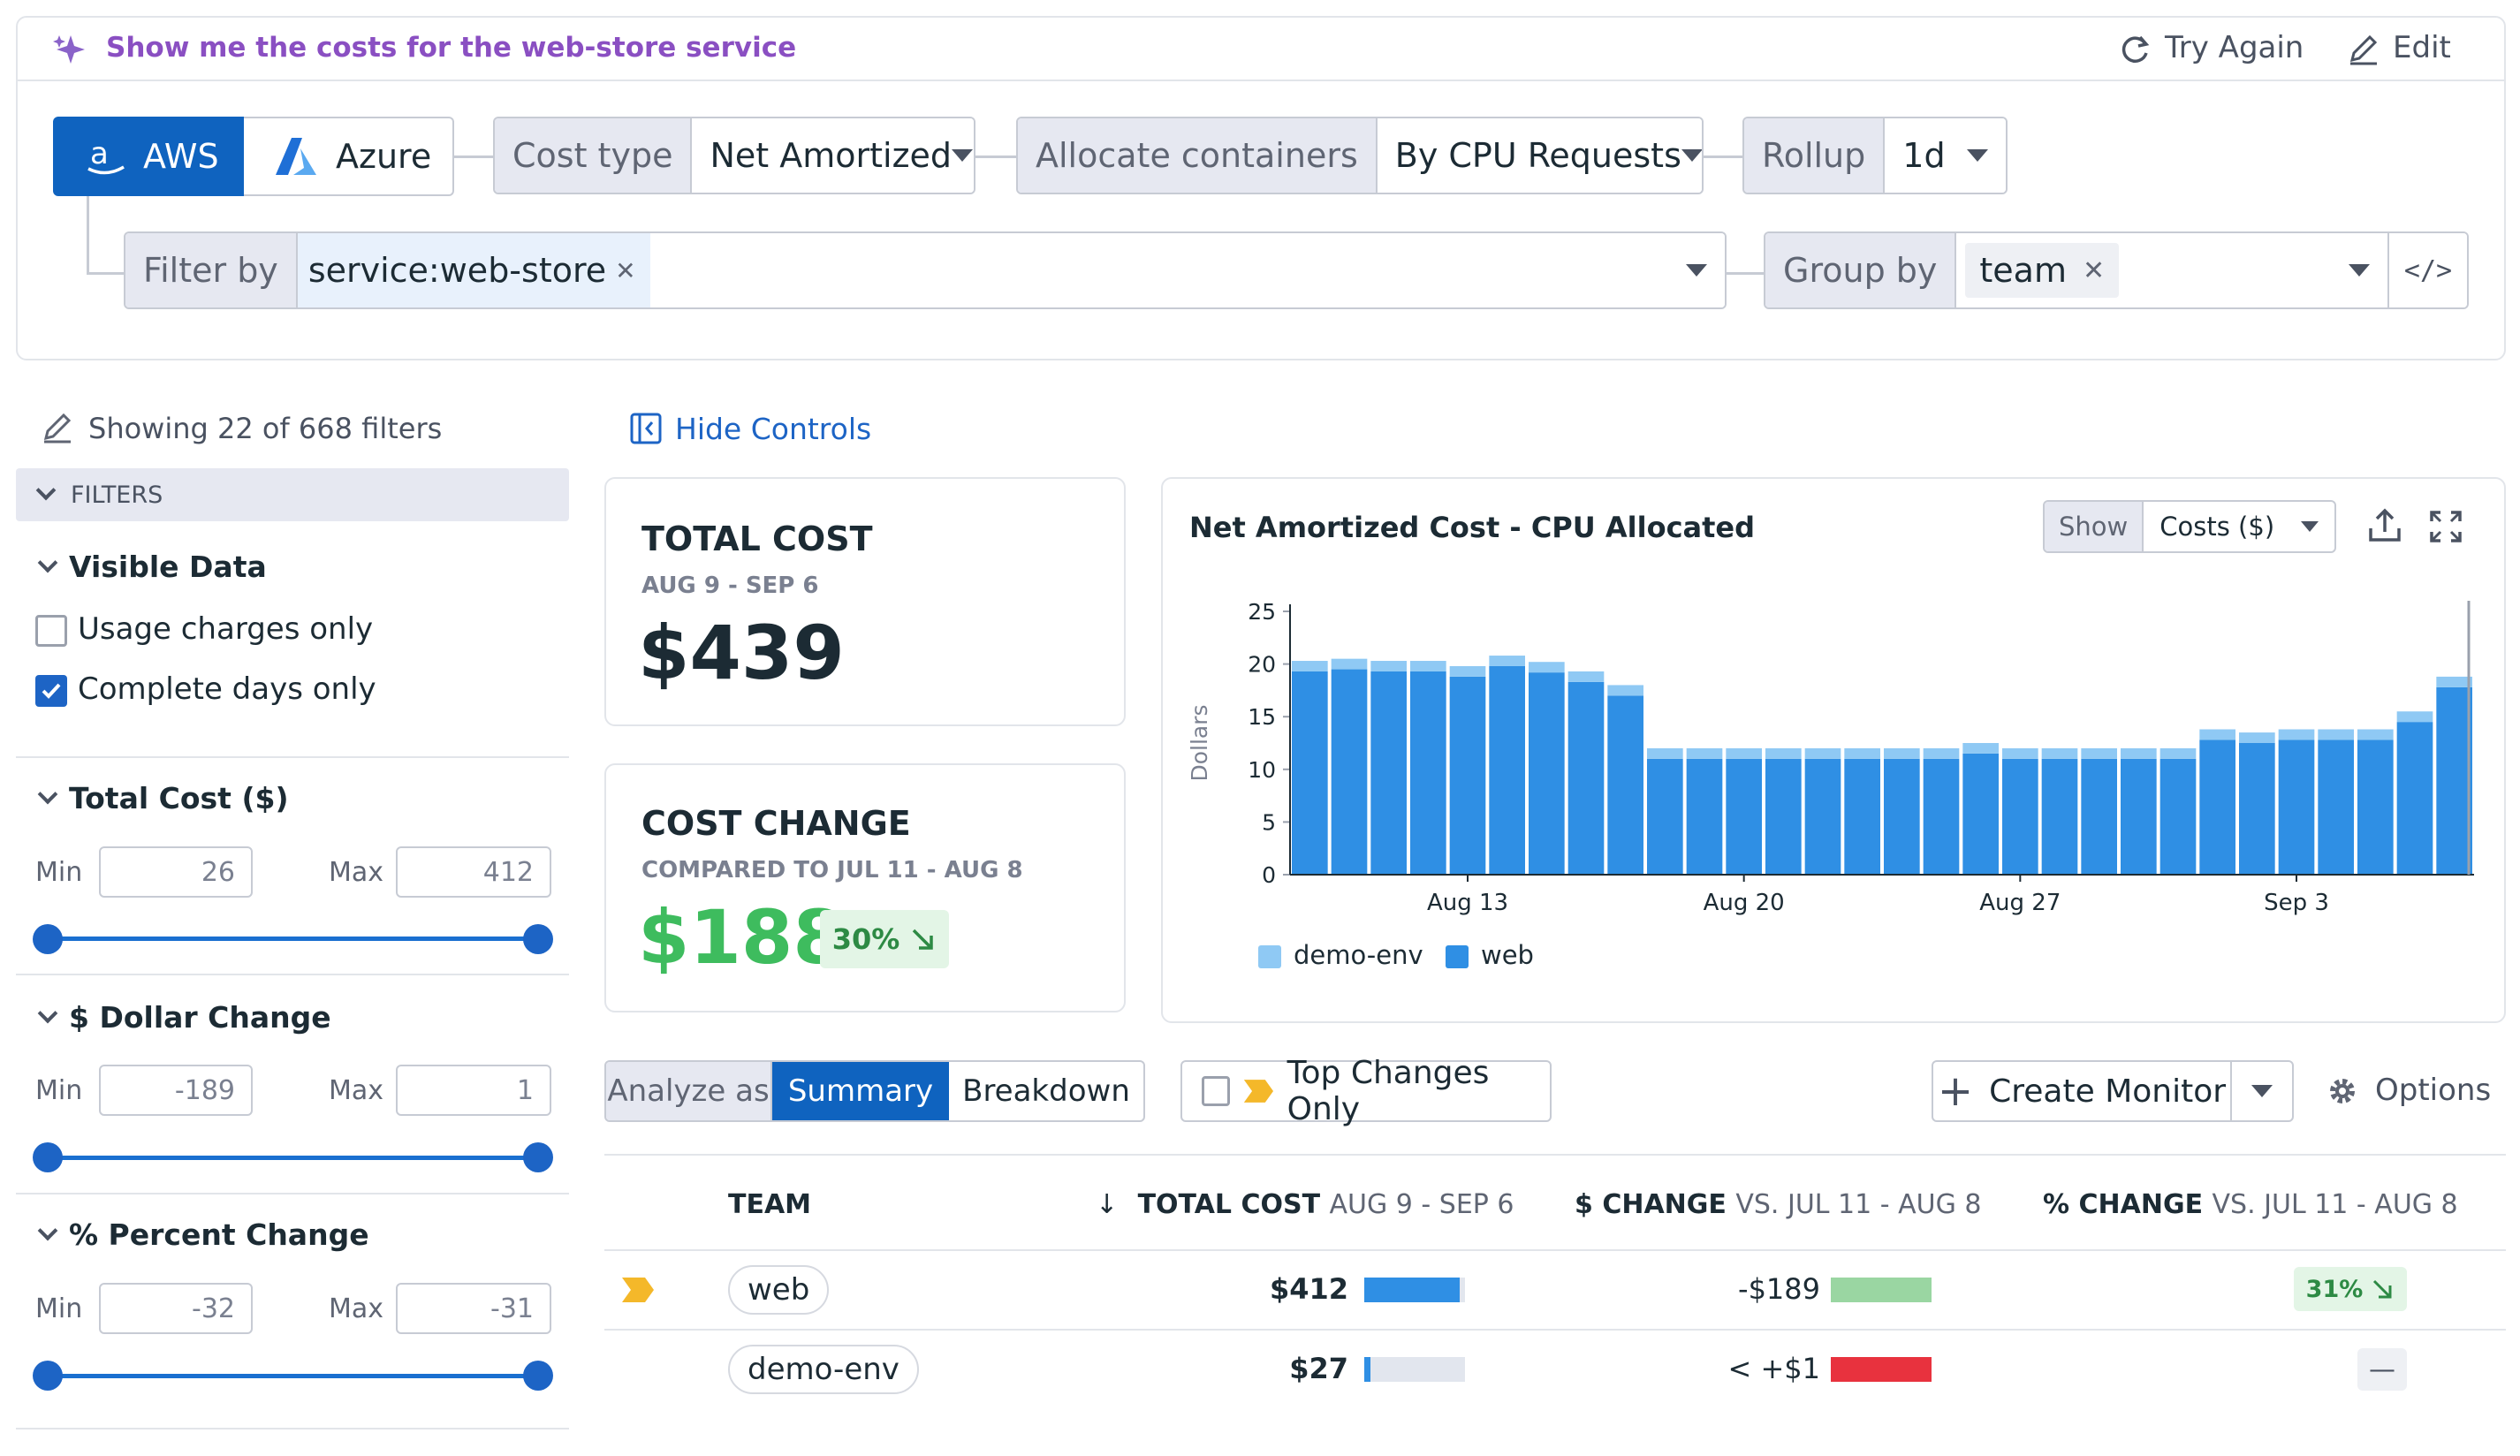 The image size is (2520, 1456). What do you see at coordinates (48, 1376) in the screenshot?
I see `percent-change-slider-min-handle` at bounding box center [48, 1376].